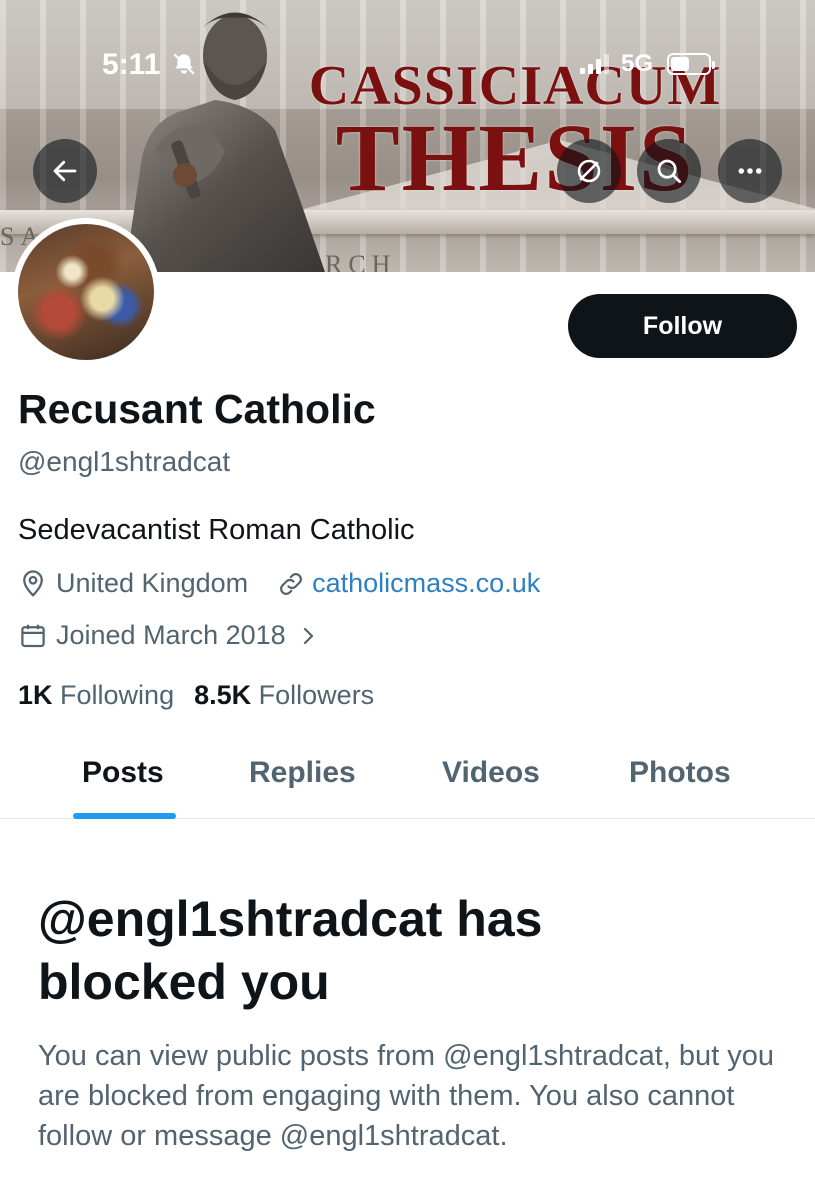 The image size is (815, 1200). I want to click on tab-videos: Videos, so click(491, 773).